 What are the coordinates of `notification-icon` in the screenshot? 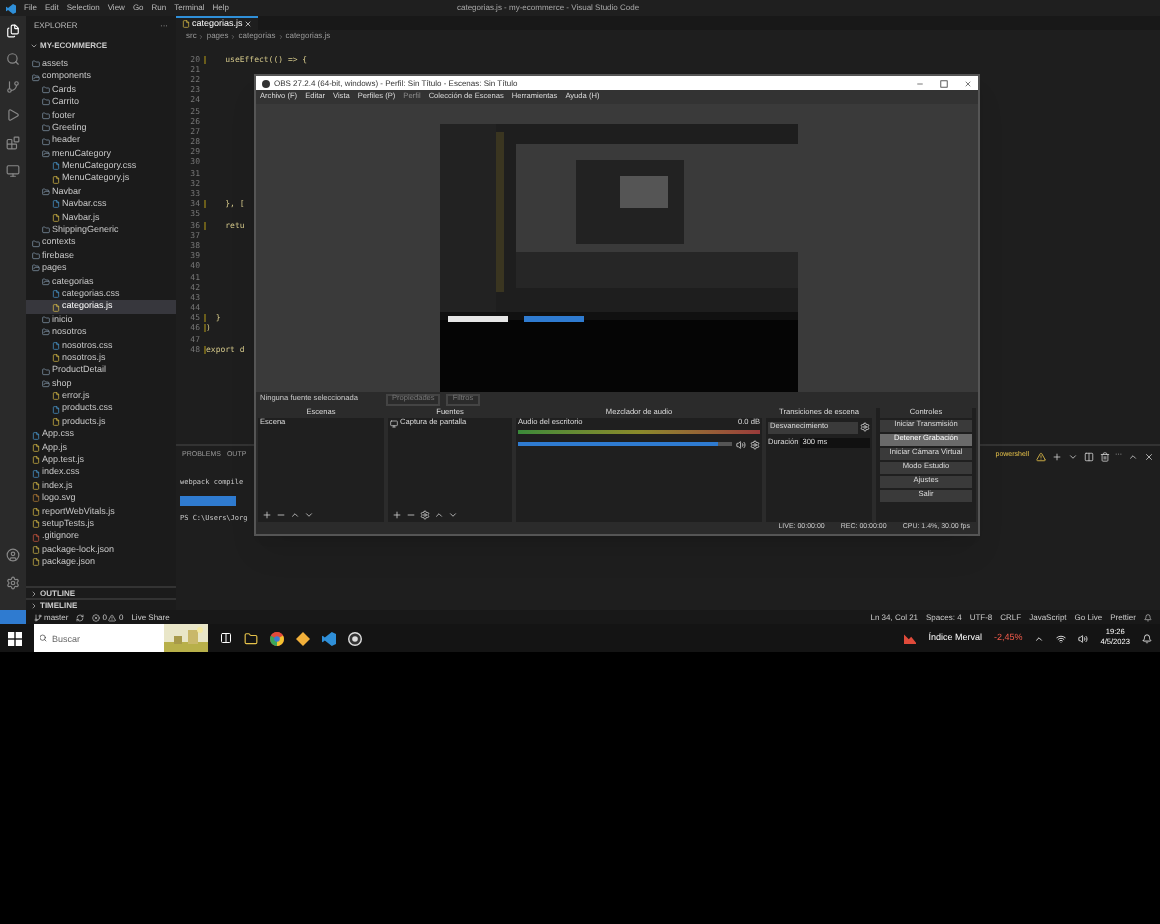 It's located at (1147, 638).